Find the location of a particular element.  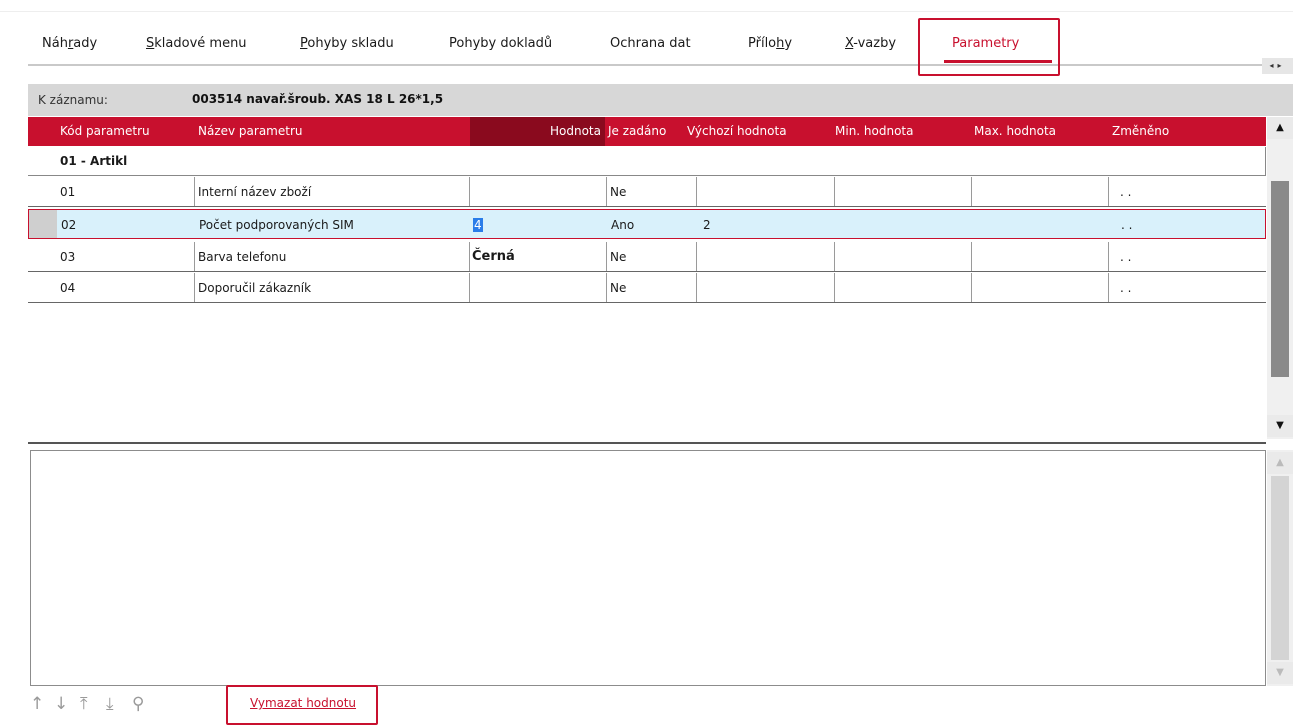

cell-code: 02 is located at coordinates (69, 225).